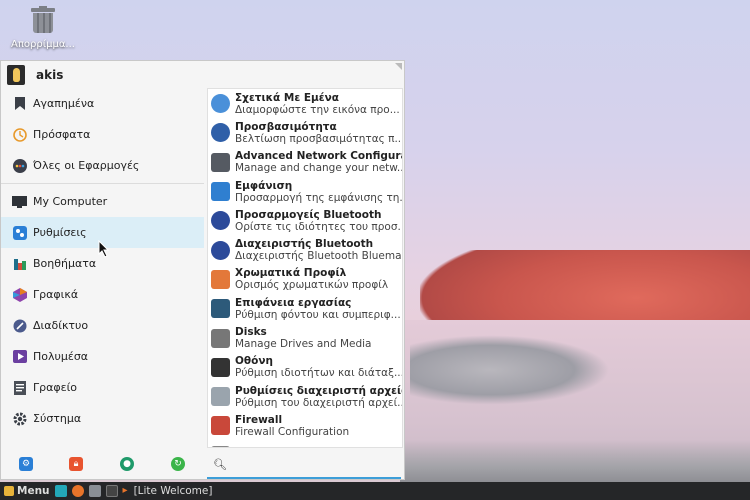 The image size is (750, 500). Describe the element at coordinates (220, 162) in the screenshot. I see `network-icon` at that location.